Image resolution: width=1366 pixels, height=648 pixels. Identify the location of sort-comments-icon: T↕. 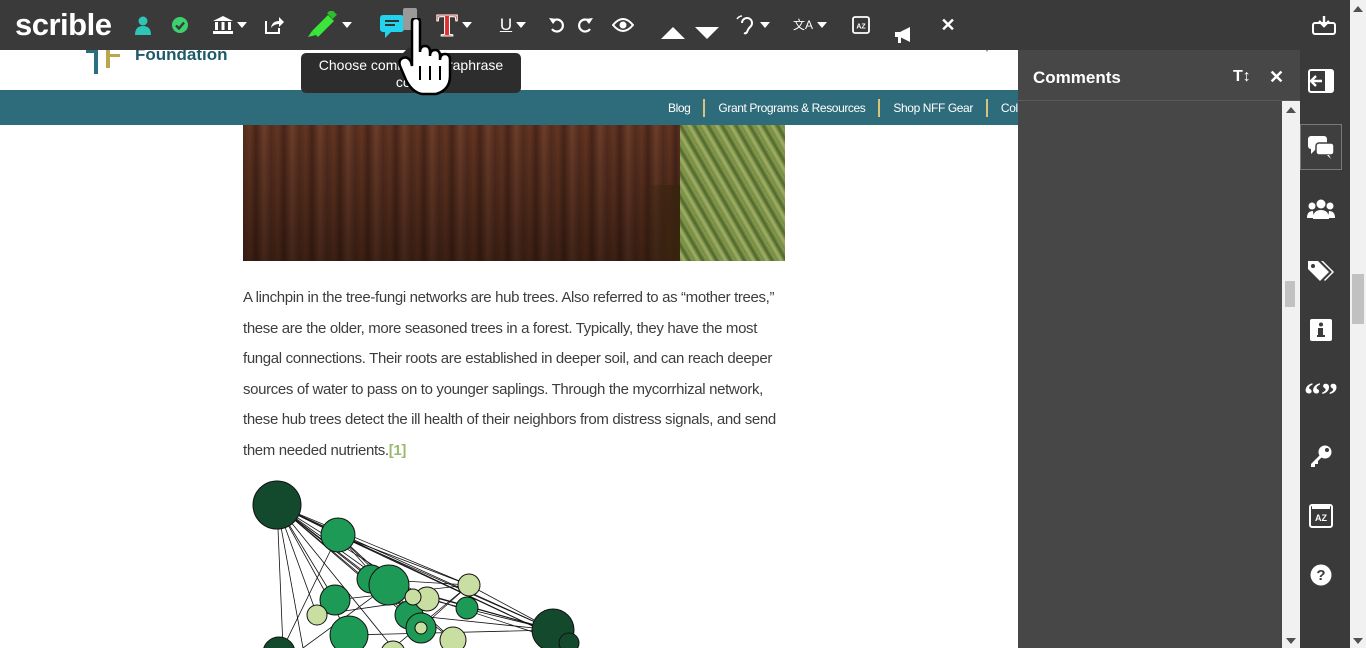
(1242, 77).